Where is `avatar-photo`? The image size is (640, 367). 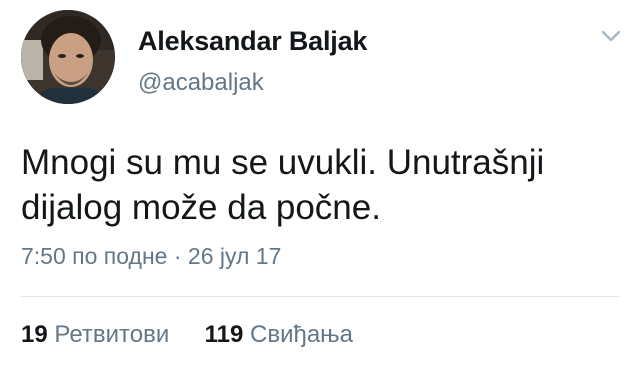
avatar-photo is located at coordinates (68, 57).